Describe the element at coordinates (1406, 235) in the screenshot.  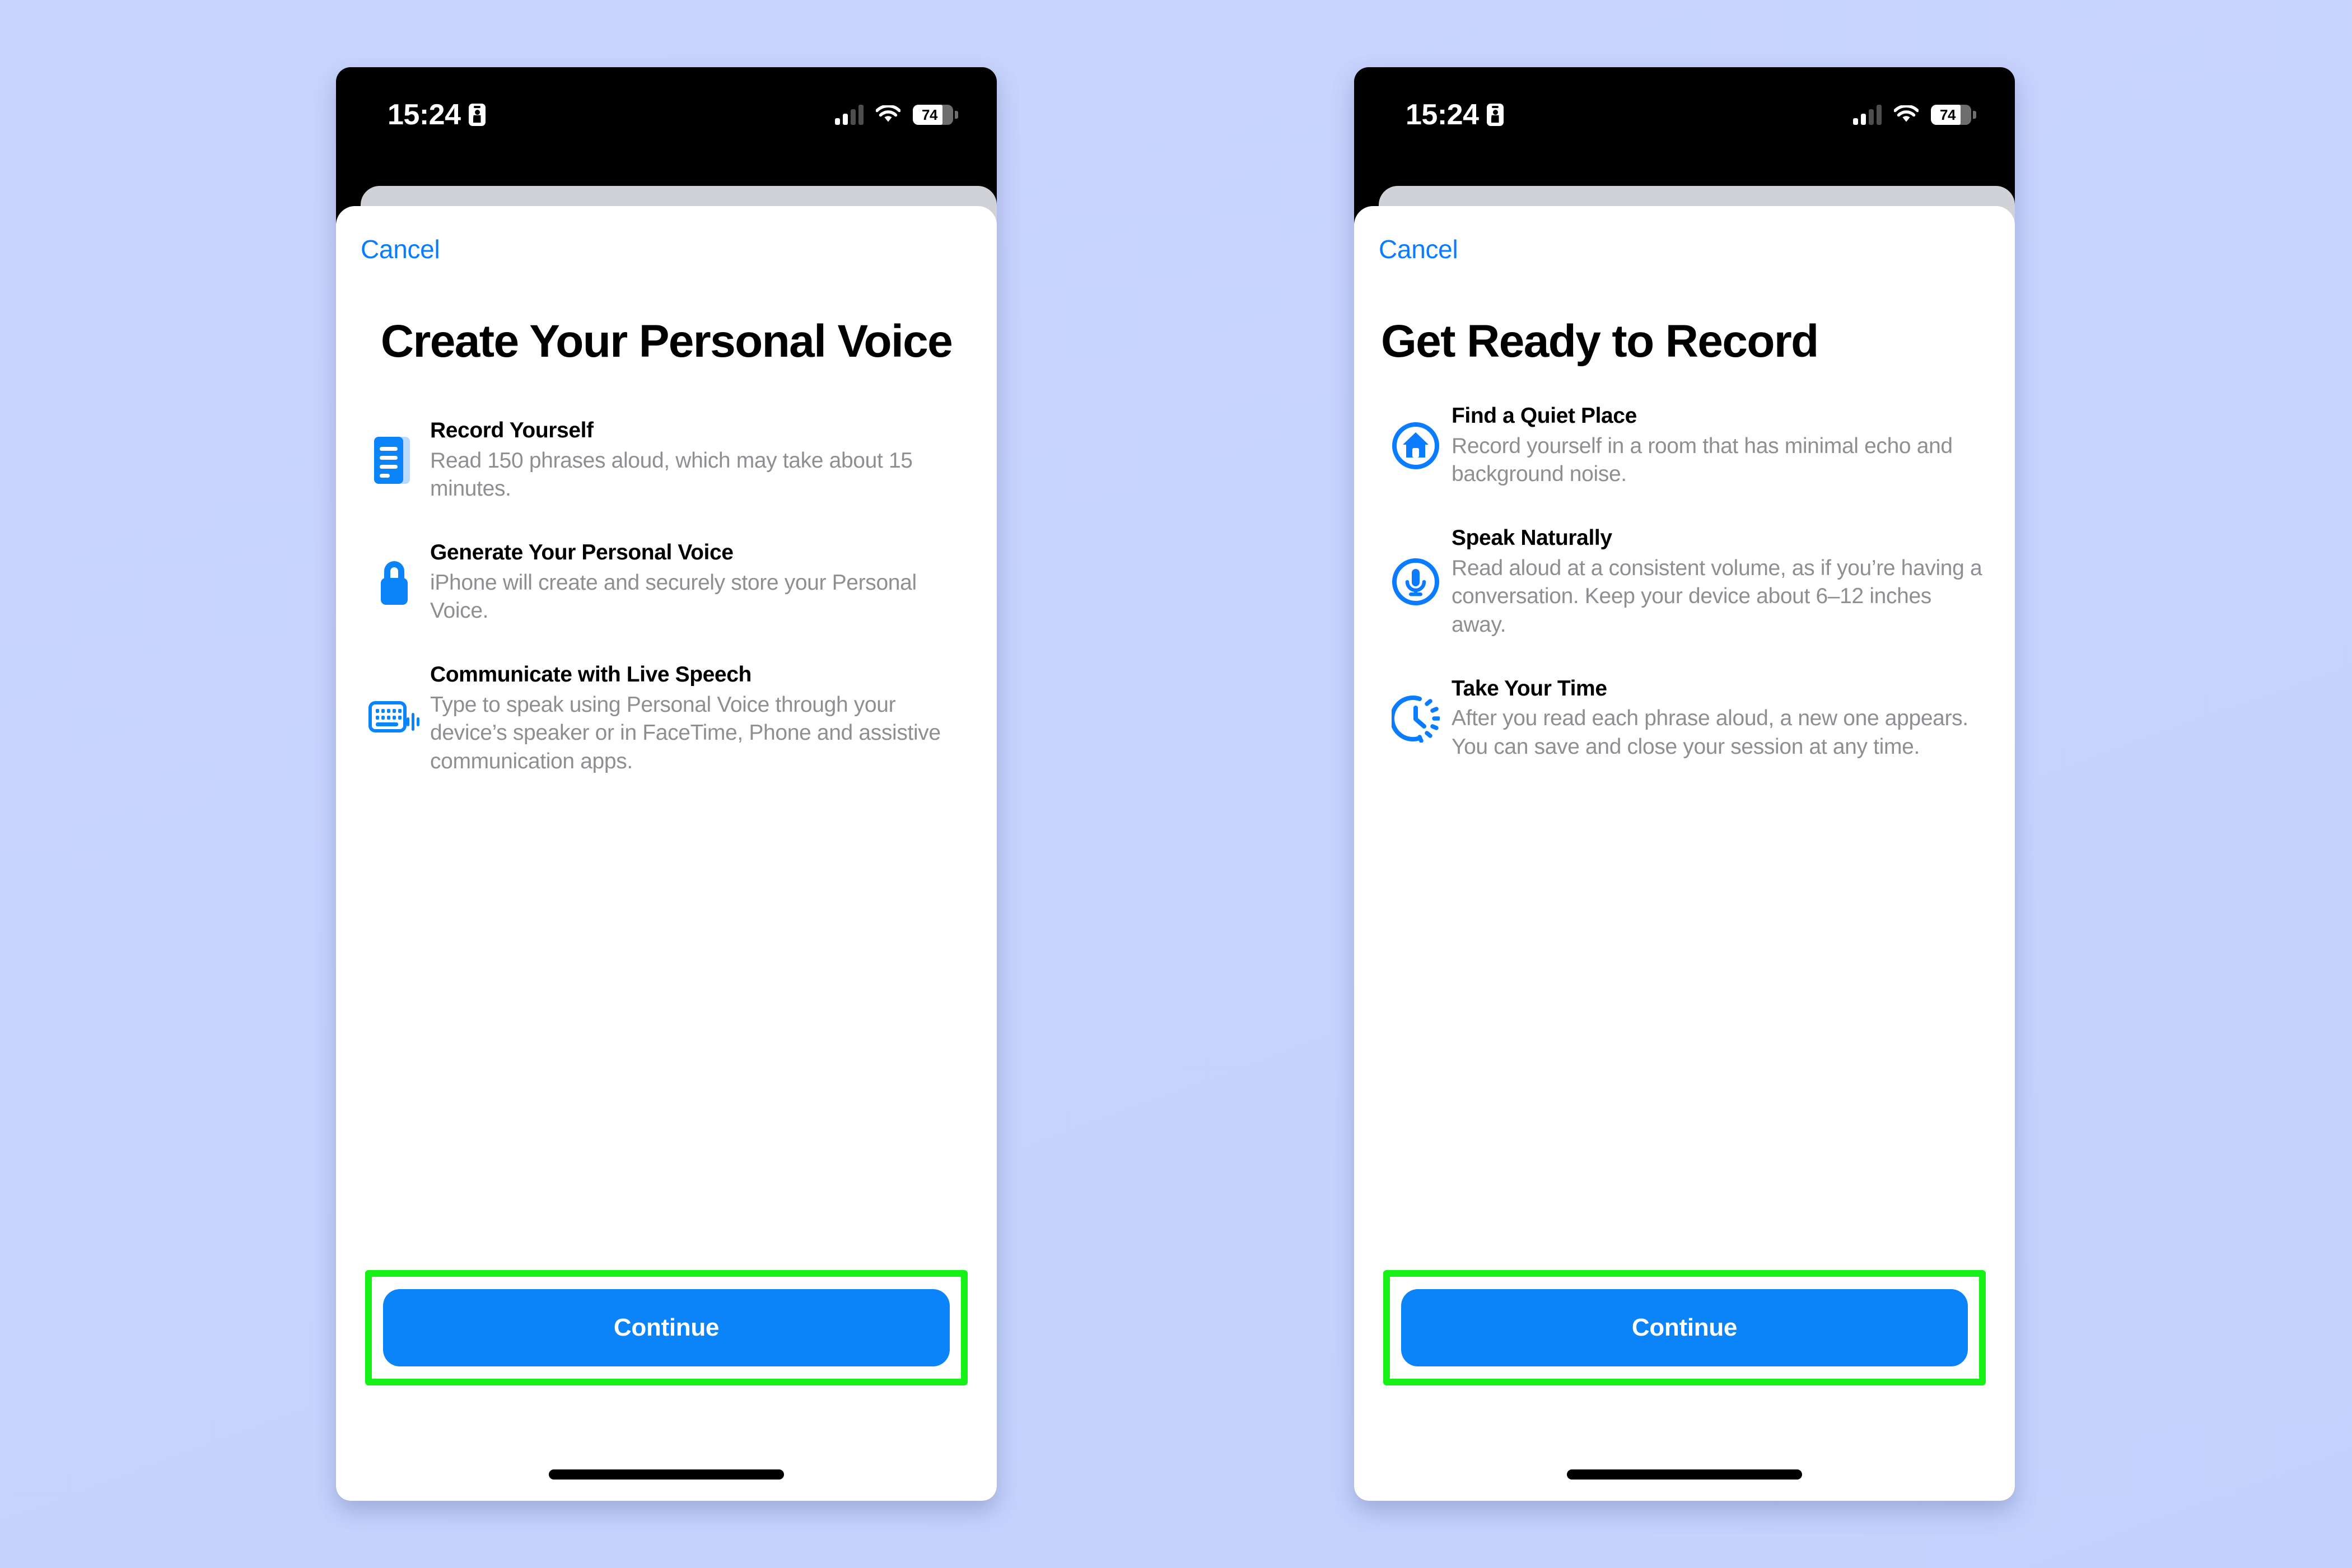
I see `cancel-button-right: Cancel` at that location.